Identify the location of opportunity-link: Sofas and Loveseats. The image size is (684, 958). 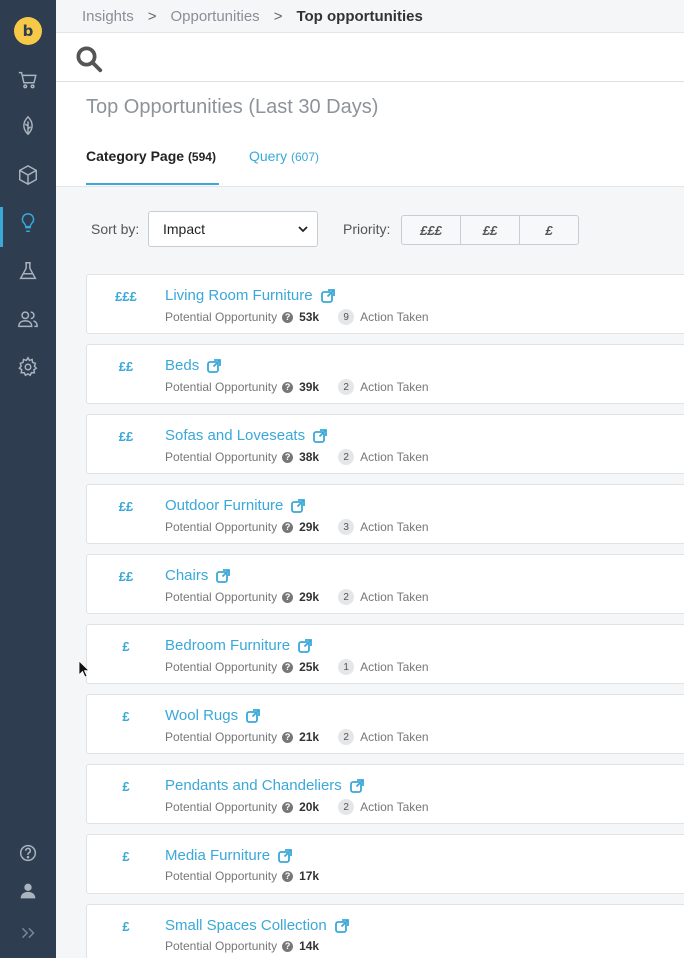
(246, 435).